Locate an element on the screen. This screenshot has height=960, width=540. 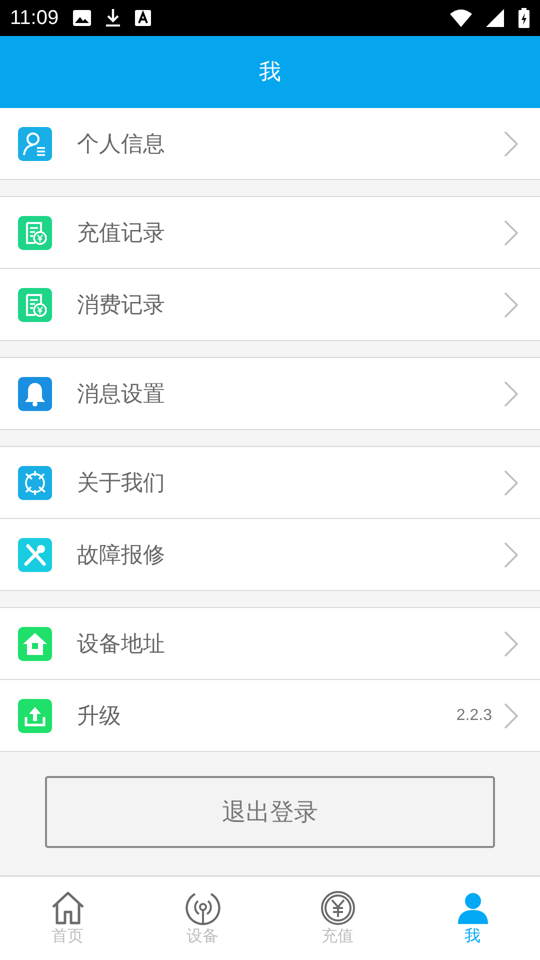
header-title: 我 is located at coordinates (270, 73).